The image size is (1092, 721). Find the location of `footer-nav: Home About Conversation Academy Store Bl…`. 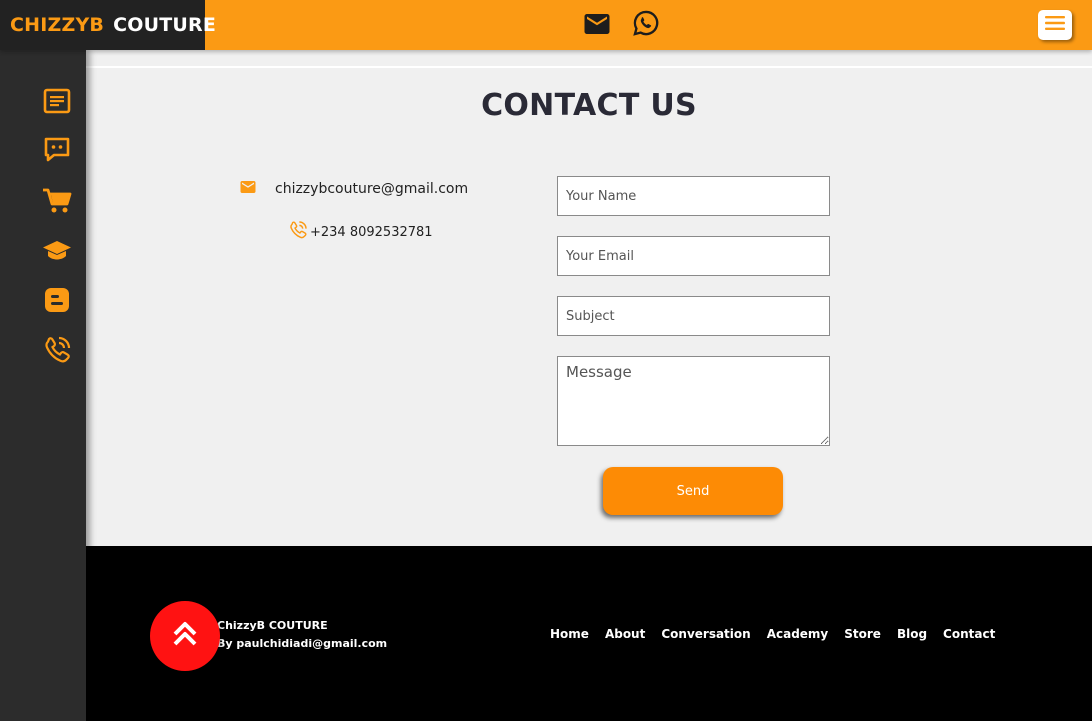

footer-nav: Home About Conversation Academy Store Bl… is located at coordinates (780, 634).